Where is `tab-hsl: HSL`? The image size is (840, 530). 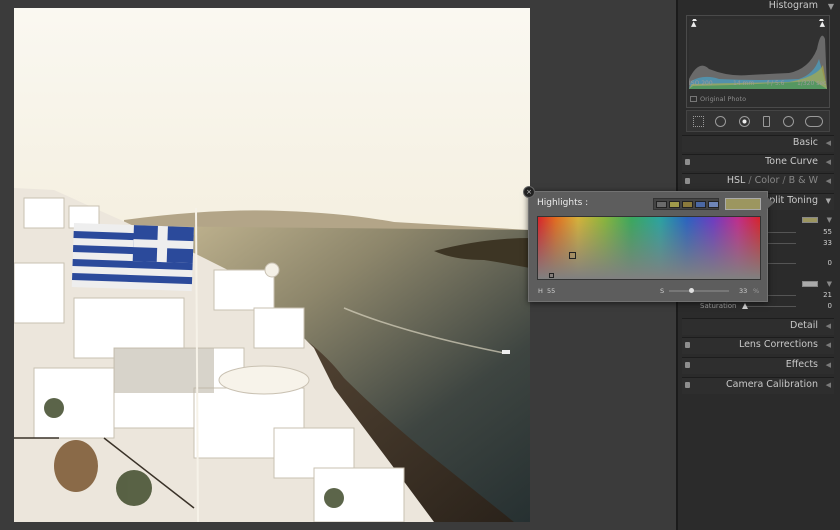
tab-hsl: HSL is located at coordinates (736, 180).